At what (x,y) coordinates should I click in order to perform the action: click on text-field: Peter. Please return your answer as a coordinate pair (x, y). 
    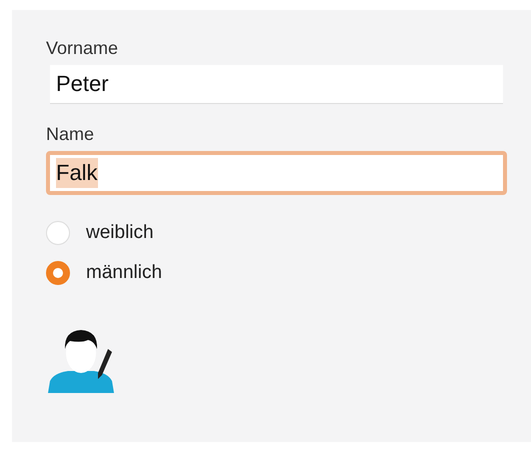
    Looking at the image, I should click on (276, 84).